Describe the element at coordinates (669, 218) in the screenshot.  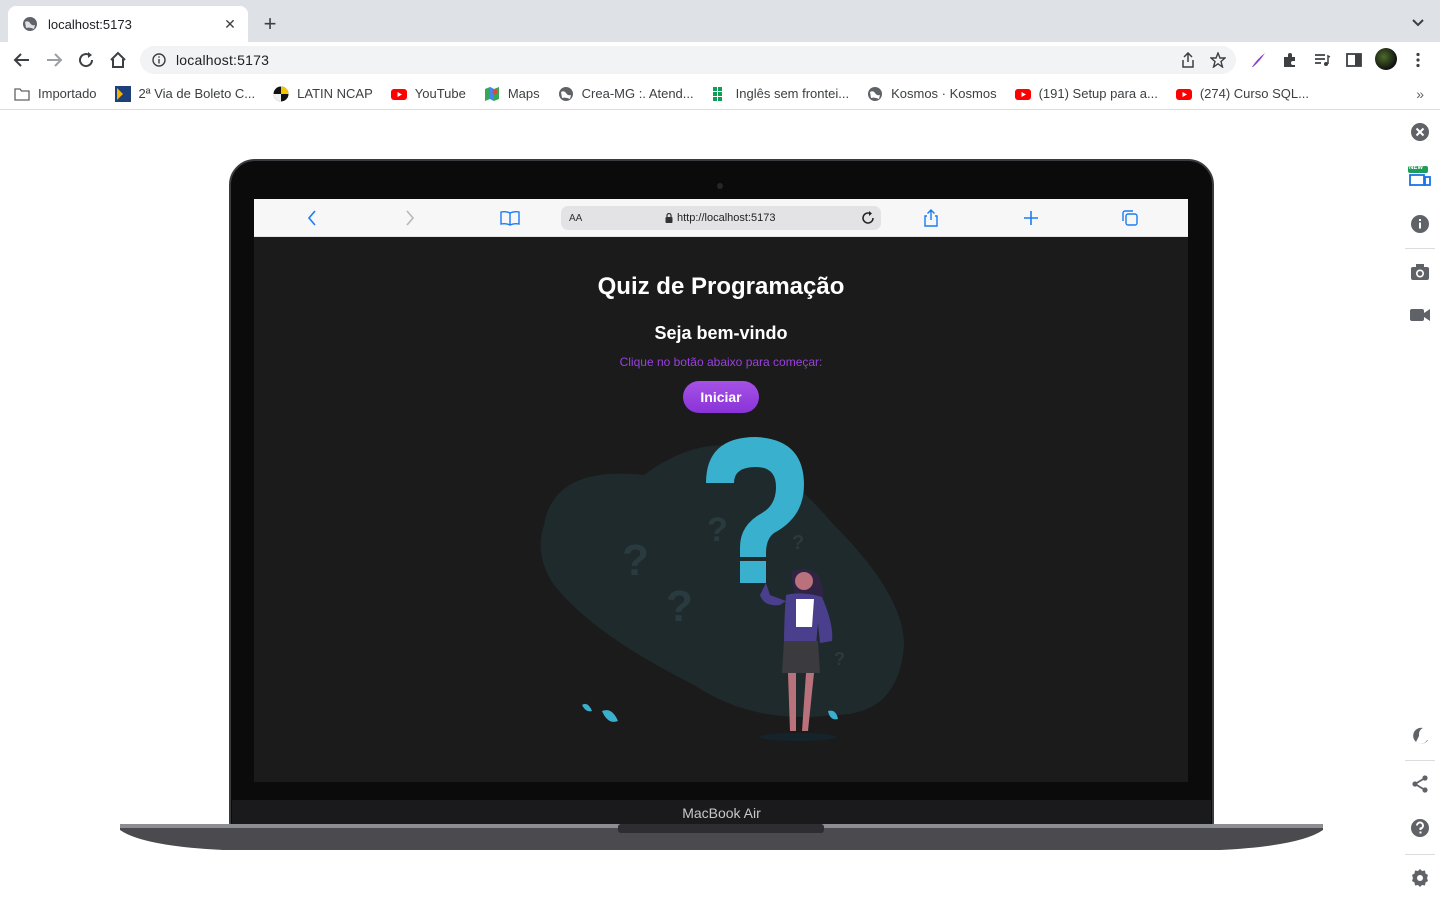
I see `lock-icon` at that location.